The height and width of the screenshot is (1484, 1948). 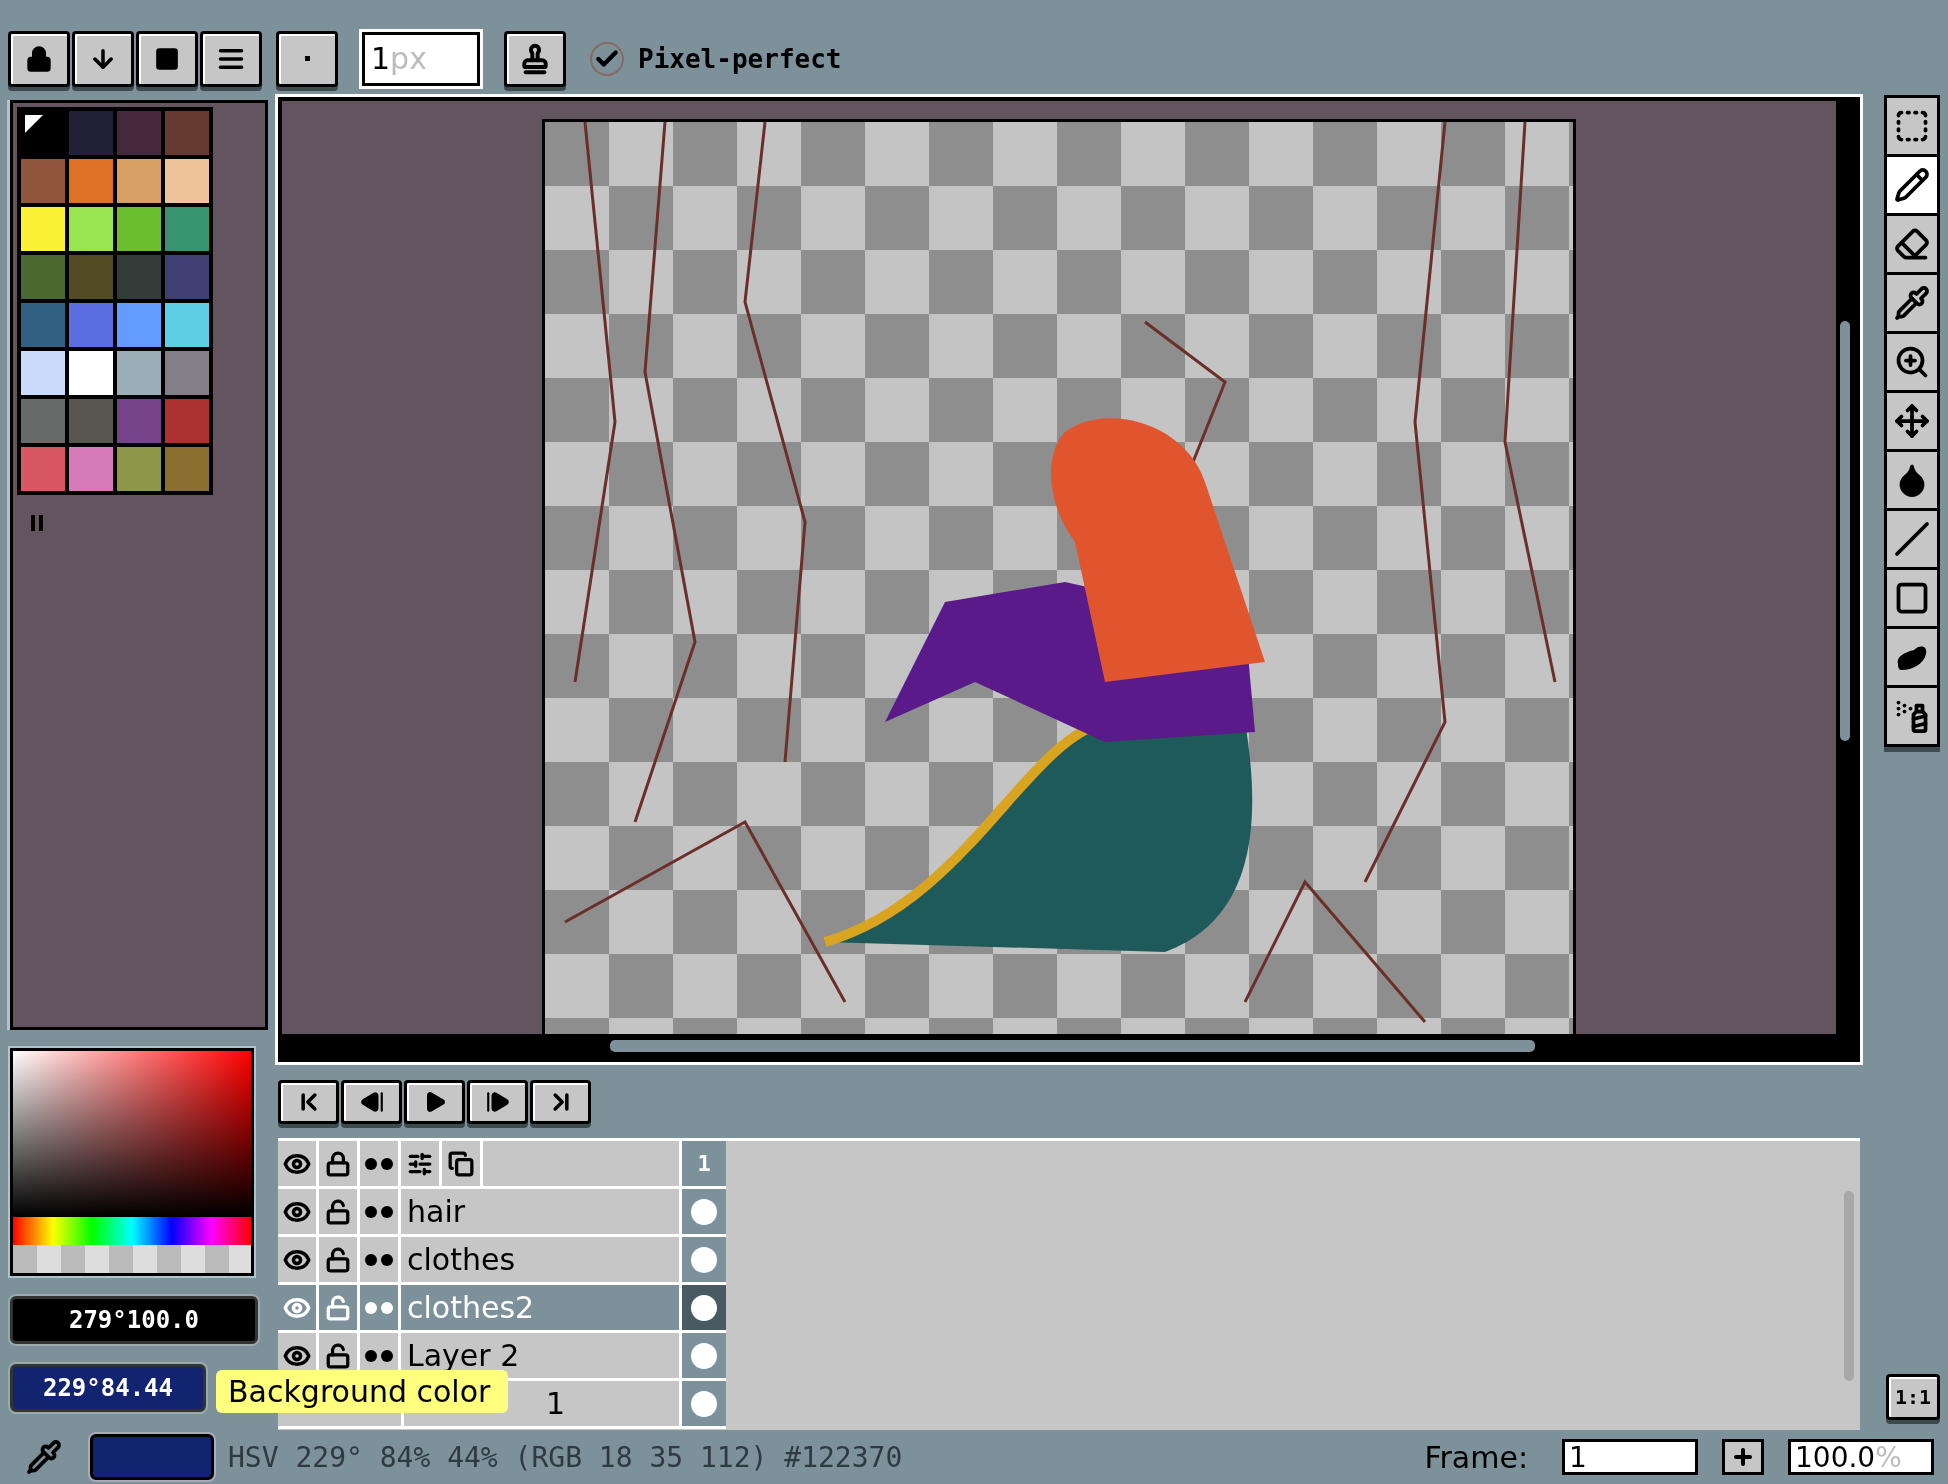 What do you see at coordinates (497, 1102) in the screenshot?
I see `next-frame-icon` at bounding box center [497, 1102].